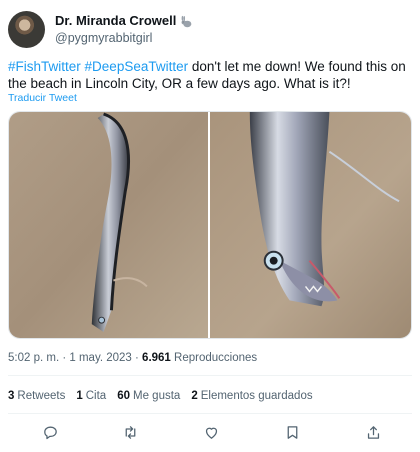  What do you see at coordinates (157, 396) in the screenshot?
I see `likes-label: Me gusta` at bounding box center [157, 396].